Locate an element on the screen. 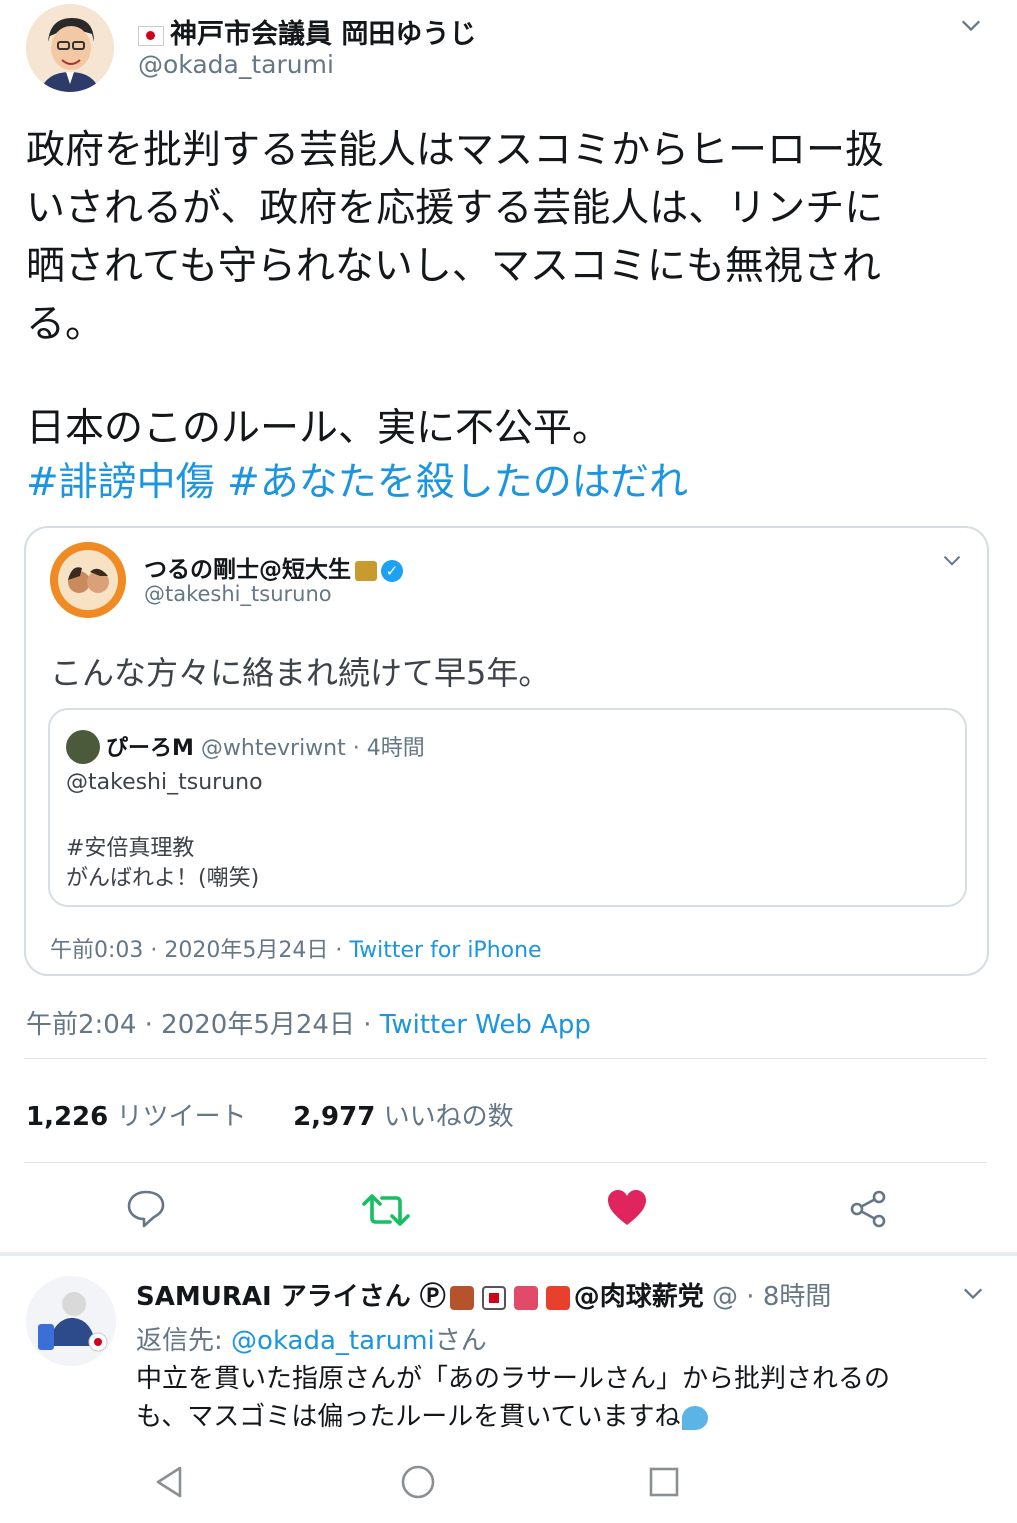 This screenshot has width=1017, height=1523. shrimp-emoji-icon is located at coordinates (557, 1297).